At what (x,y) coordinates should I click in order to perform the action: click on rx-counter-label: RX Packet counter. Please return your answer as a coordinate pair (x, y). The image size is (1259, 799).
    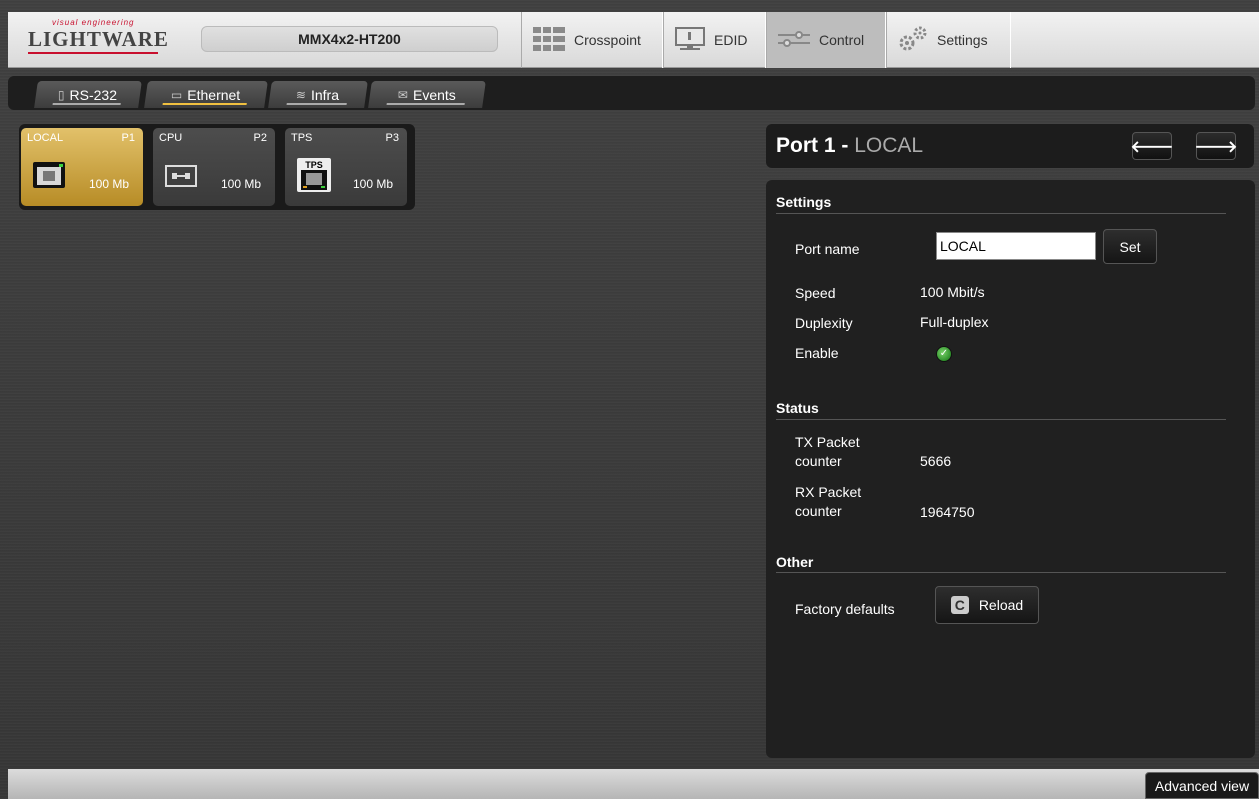
    Looking at the image, I should click on (828, 502).